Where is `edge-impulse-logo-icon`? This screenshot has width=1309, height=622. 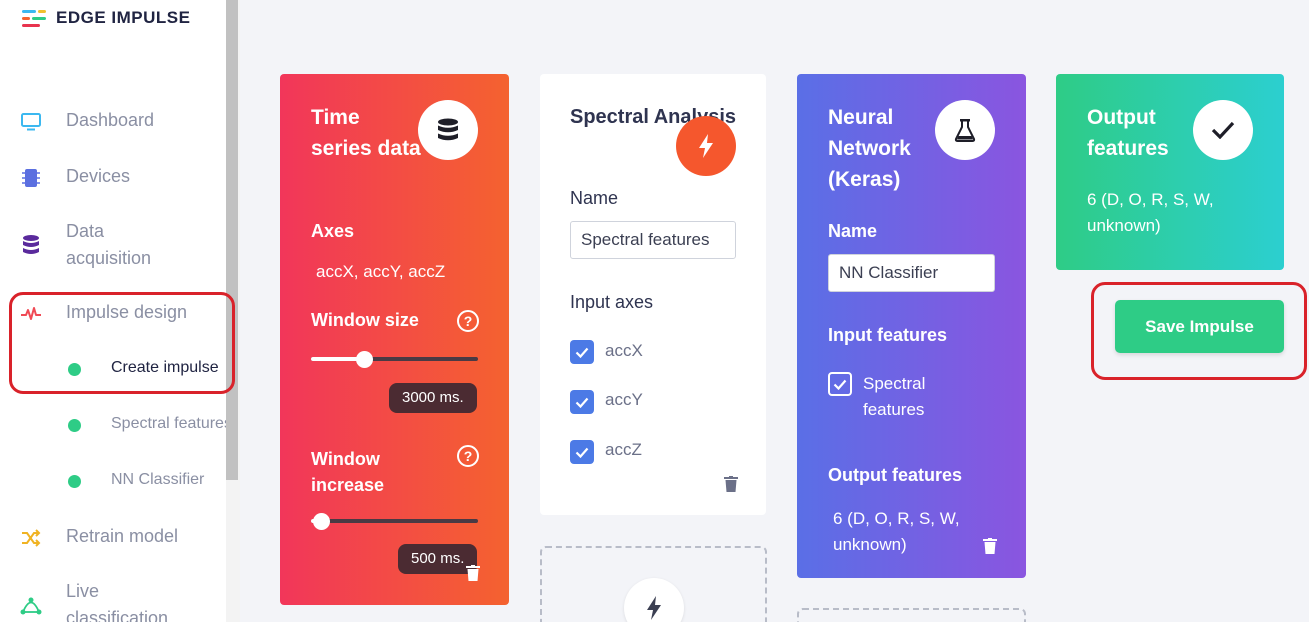
edge-impulse-logo-icon is located at coordinates (35, 18).